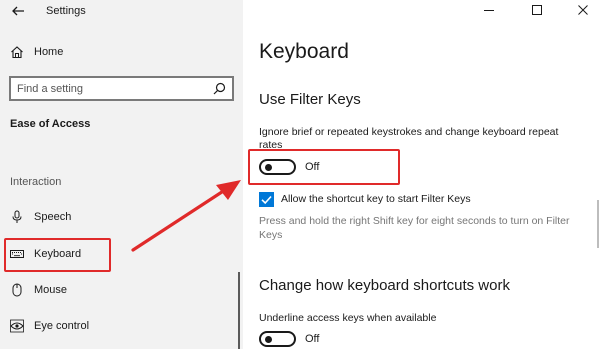  What do you see at coordinates (107, 89) in the screenshot?
I see `search-input` at bounding box center [107, 89].